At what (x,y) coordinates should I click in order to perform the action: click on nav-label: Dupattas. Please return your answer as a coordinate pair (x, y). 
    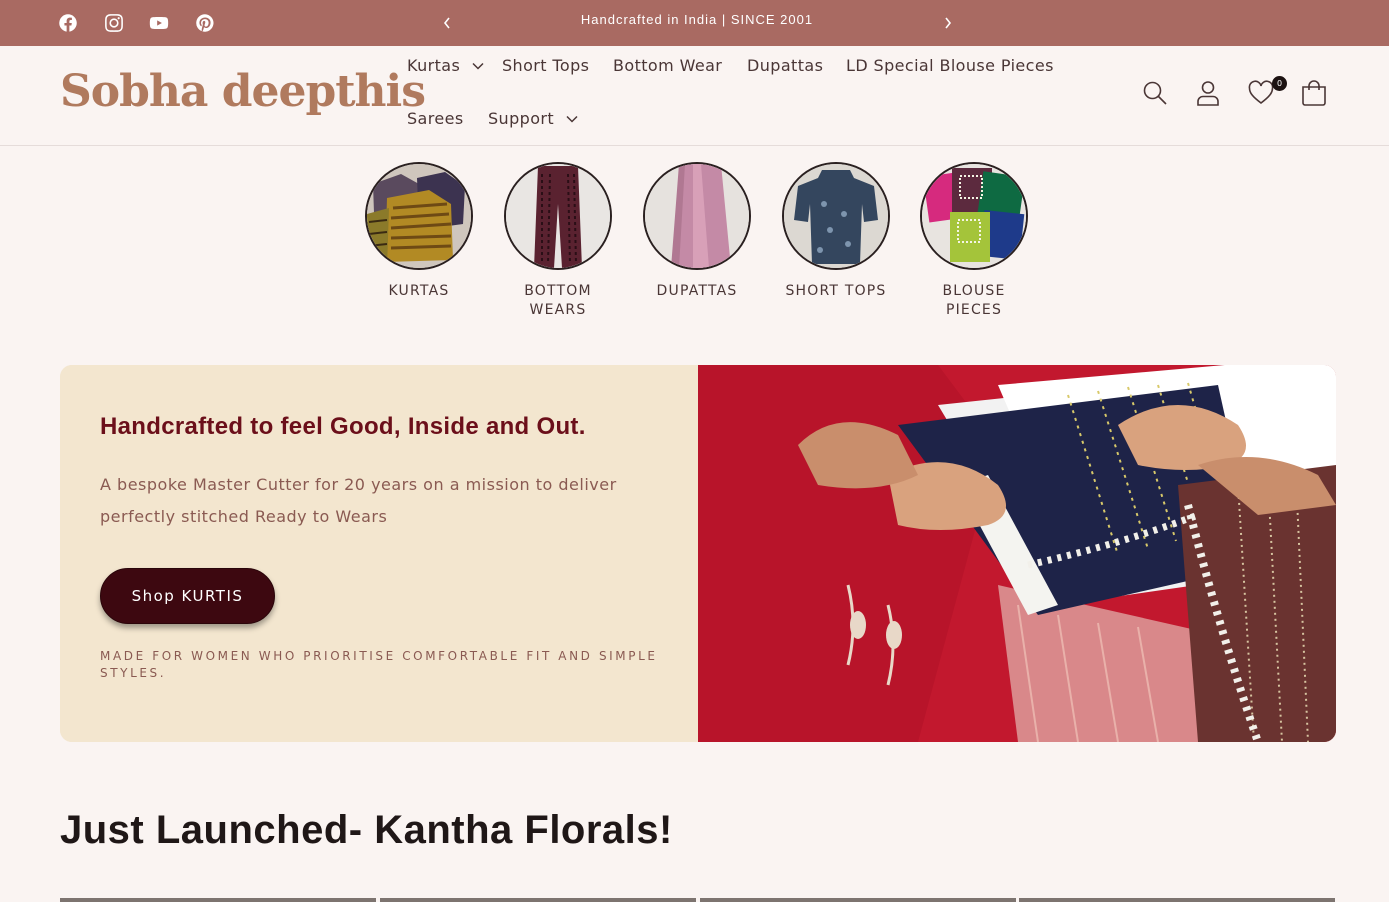
    Looking at the image, I should click on (785, 65).